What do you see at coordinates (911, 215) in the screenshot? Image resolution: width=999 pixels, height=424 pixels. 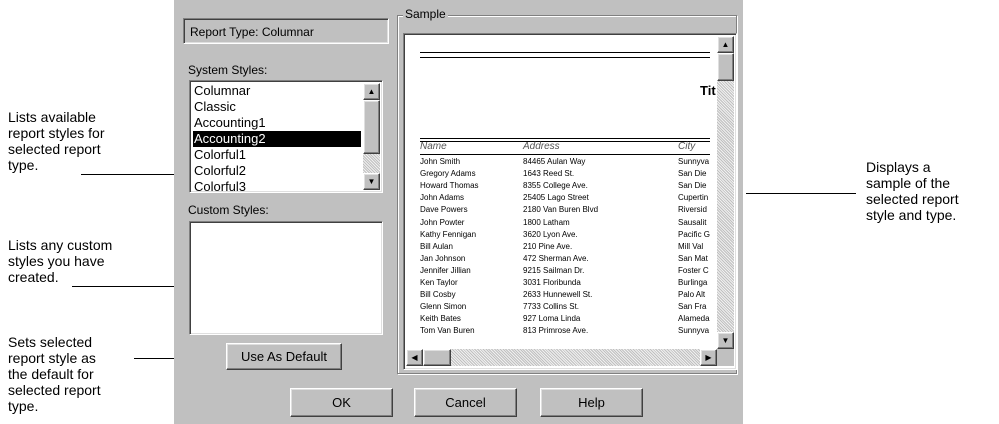 I see `annotation-line: style and type.` at bounding box center [911, 215].